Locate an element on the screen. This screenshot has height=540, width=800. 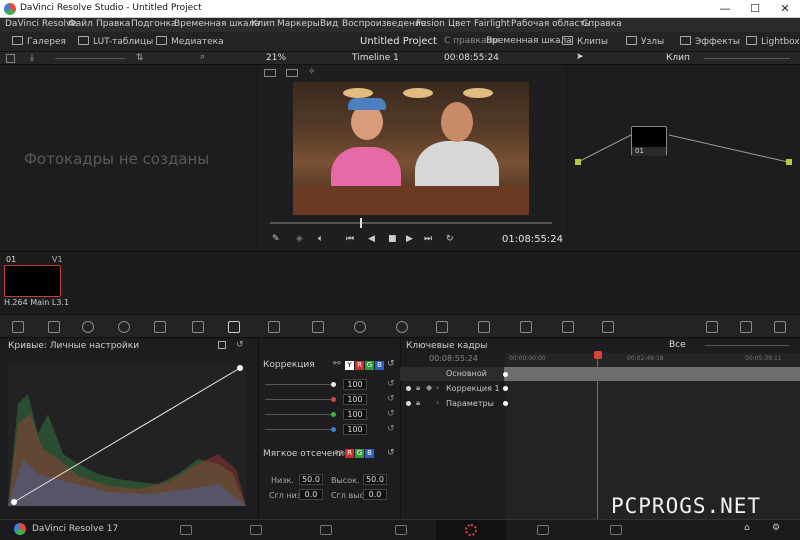
master-keyframe is located at coordinates (505, 374).